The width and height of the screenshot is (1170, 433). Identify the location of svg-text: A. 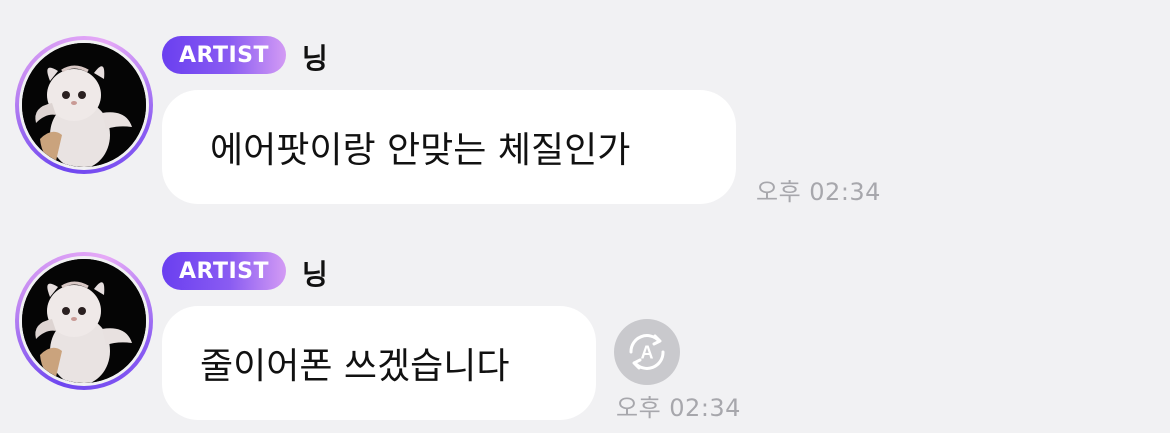
(647, 353).